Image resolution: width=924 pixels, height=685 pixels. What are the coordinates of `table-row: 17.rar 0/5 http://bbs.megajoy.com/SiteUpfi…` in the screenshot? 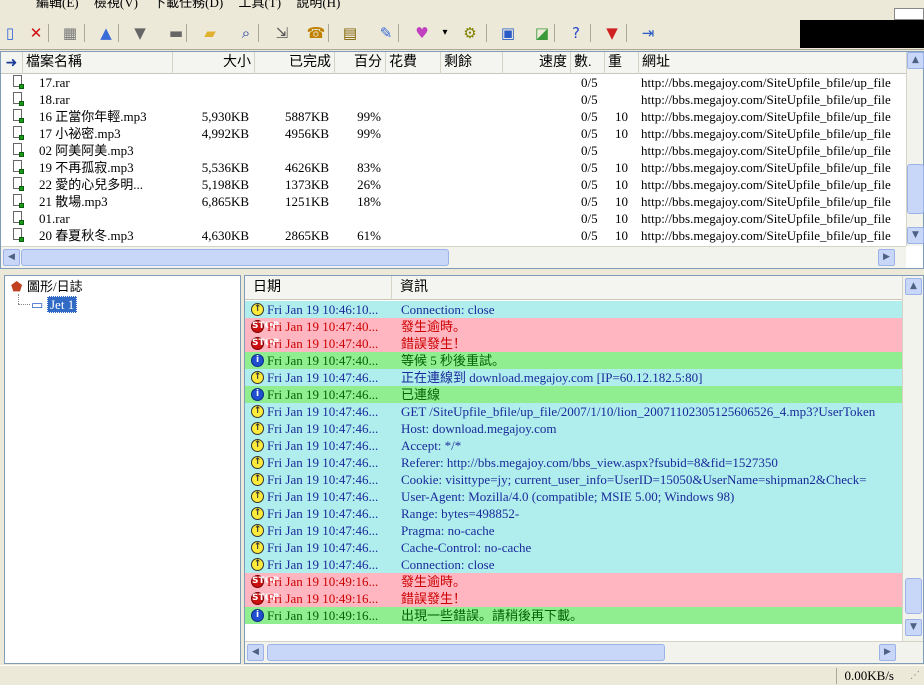 It's located at (453, 82).